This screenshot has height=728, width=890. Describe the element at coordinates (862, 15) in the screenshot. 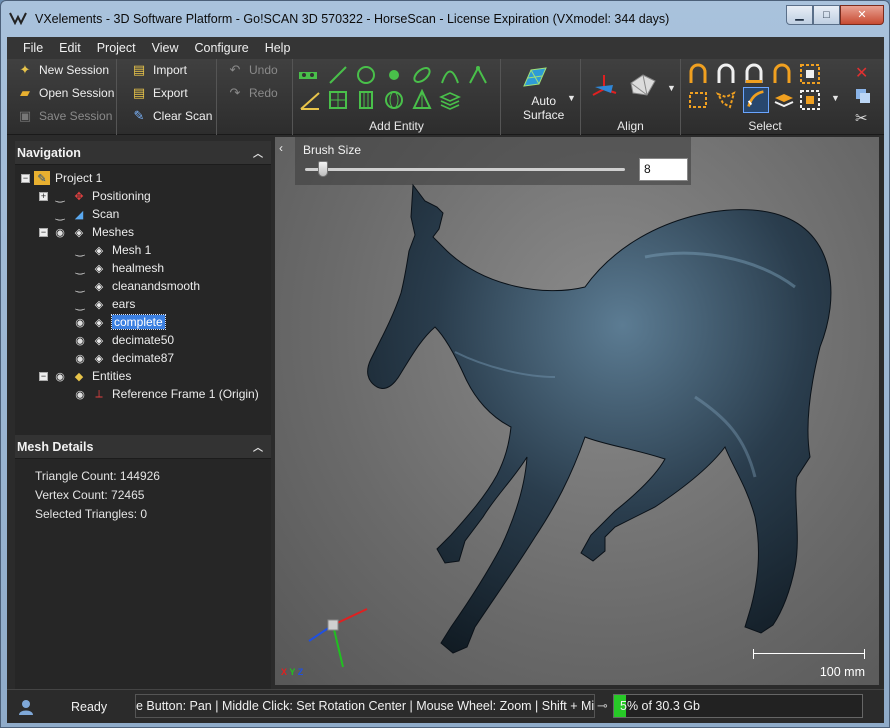

I see `close-button: ✕` at that location.